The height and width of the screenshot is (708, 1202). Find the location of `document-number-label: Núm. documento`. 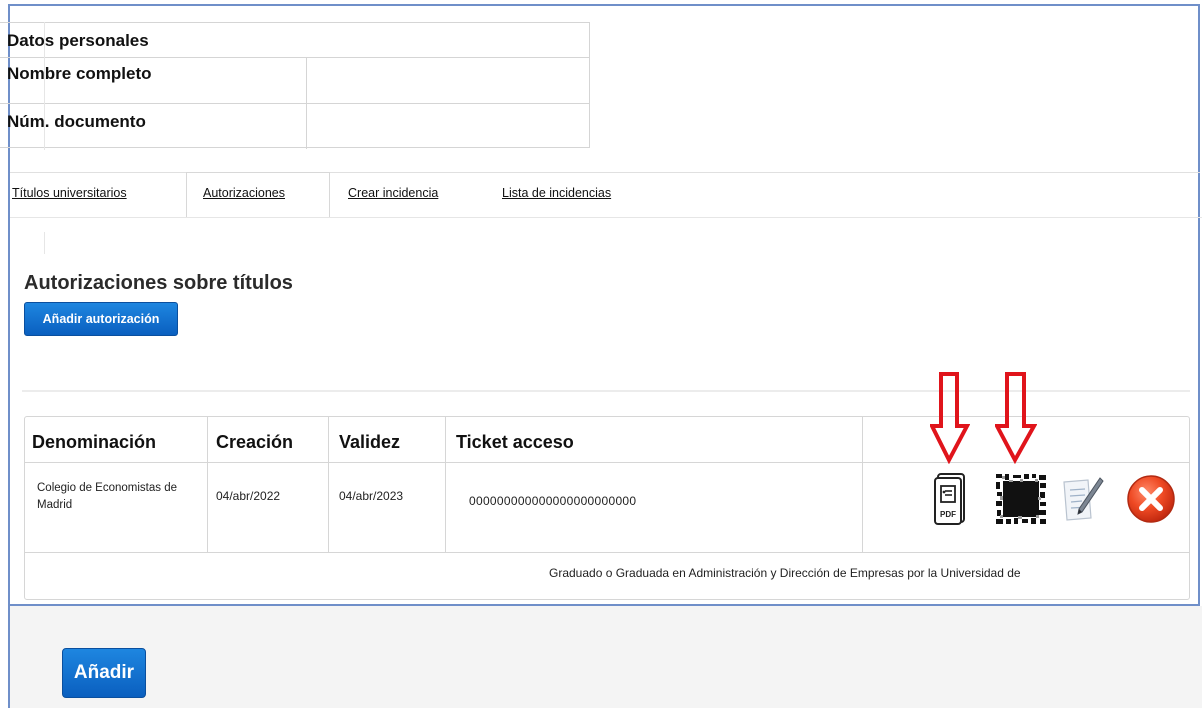

document-number-label: Núm. documento is located at coordinates (76, 121).